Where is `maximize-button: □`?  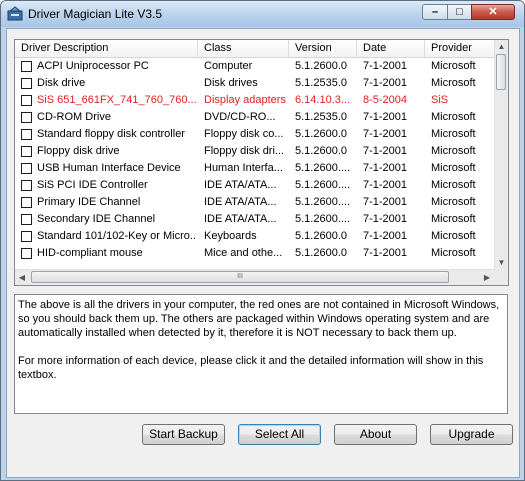
maximize-button: □ is located at coordinates (459, 12).